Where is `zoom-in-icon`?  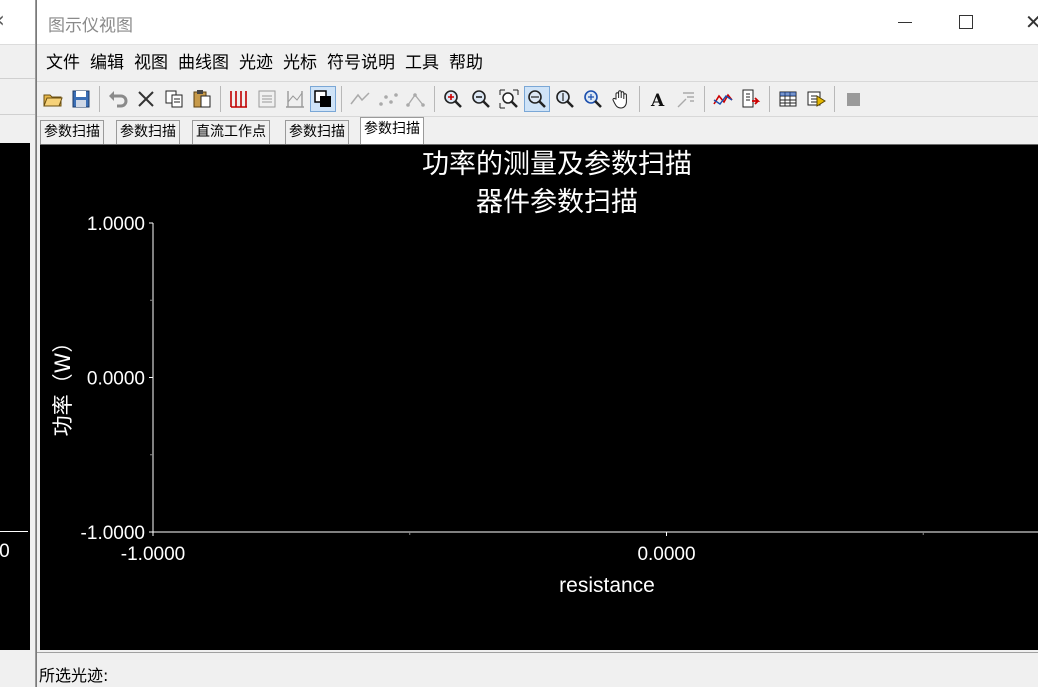
zoom-in-icon is located at coordinates (453, 99).